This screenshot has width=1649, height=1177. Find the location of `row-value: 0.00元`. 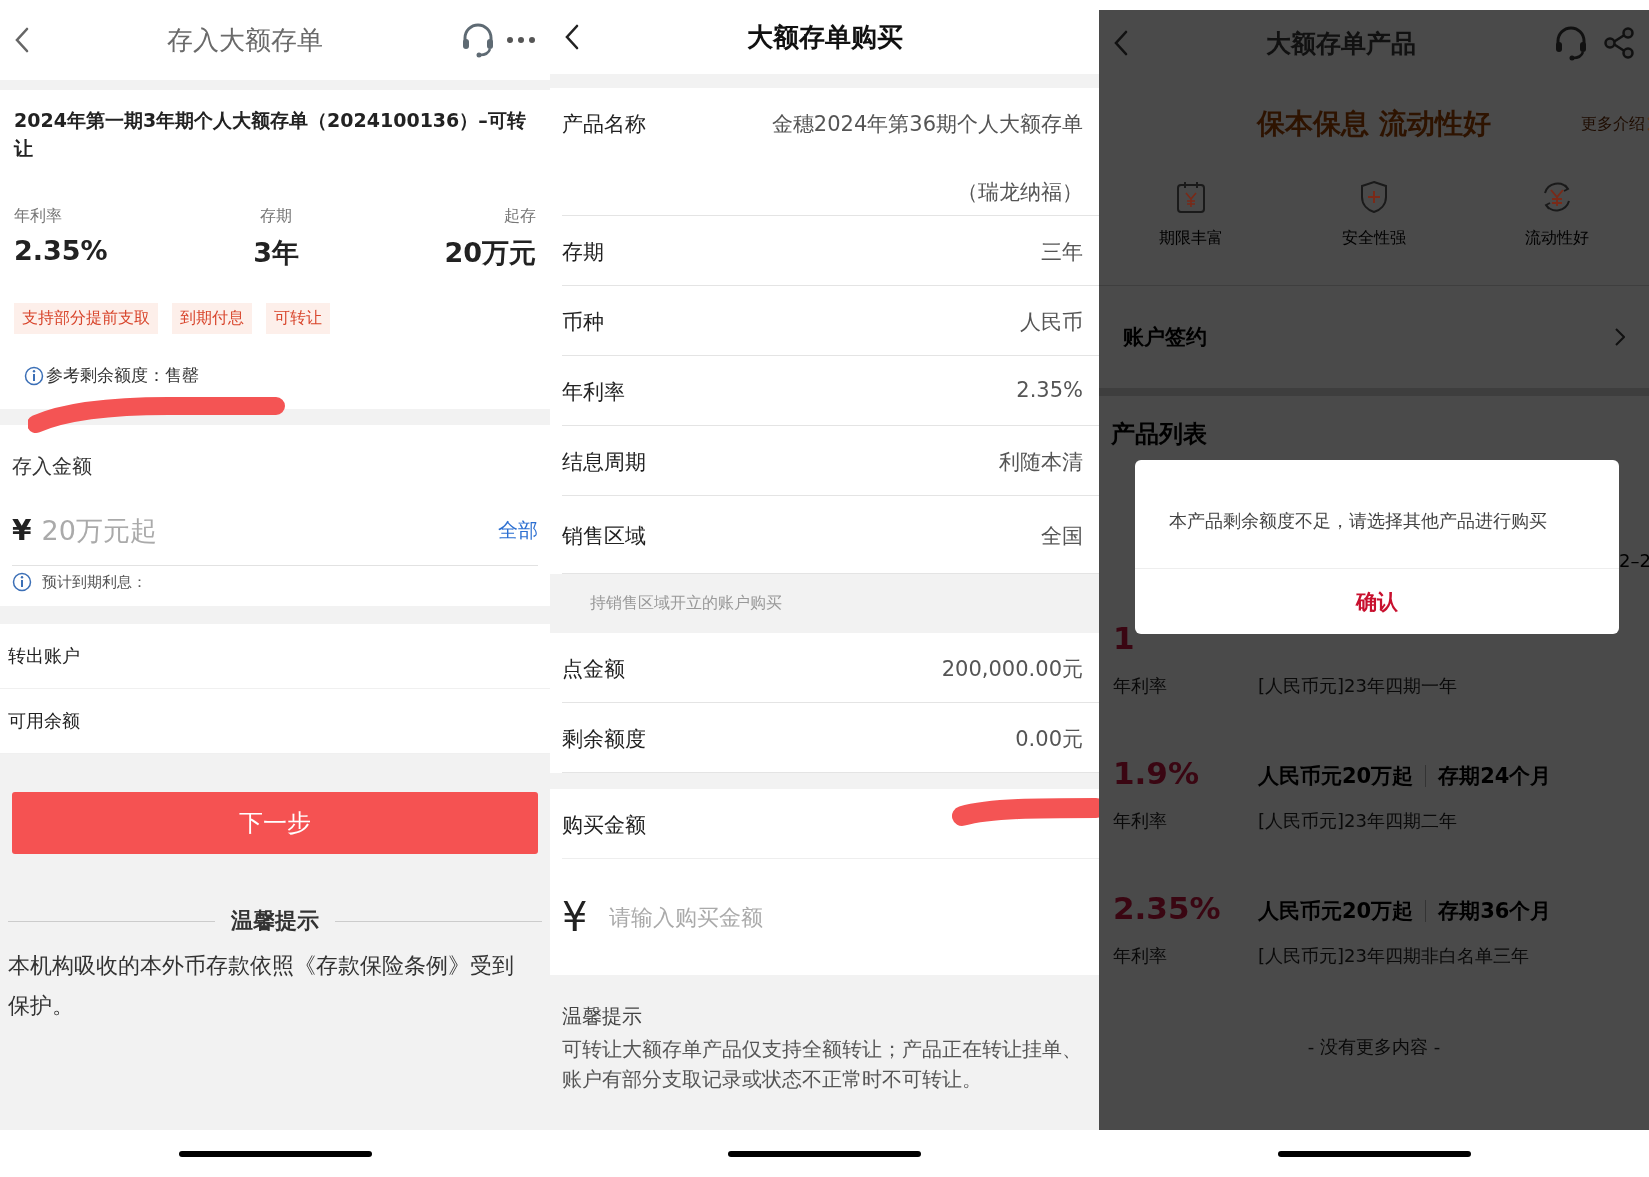

row-value: 0.00元 is located at coordinates (1049, 739).